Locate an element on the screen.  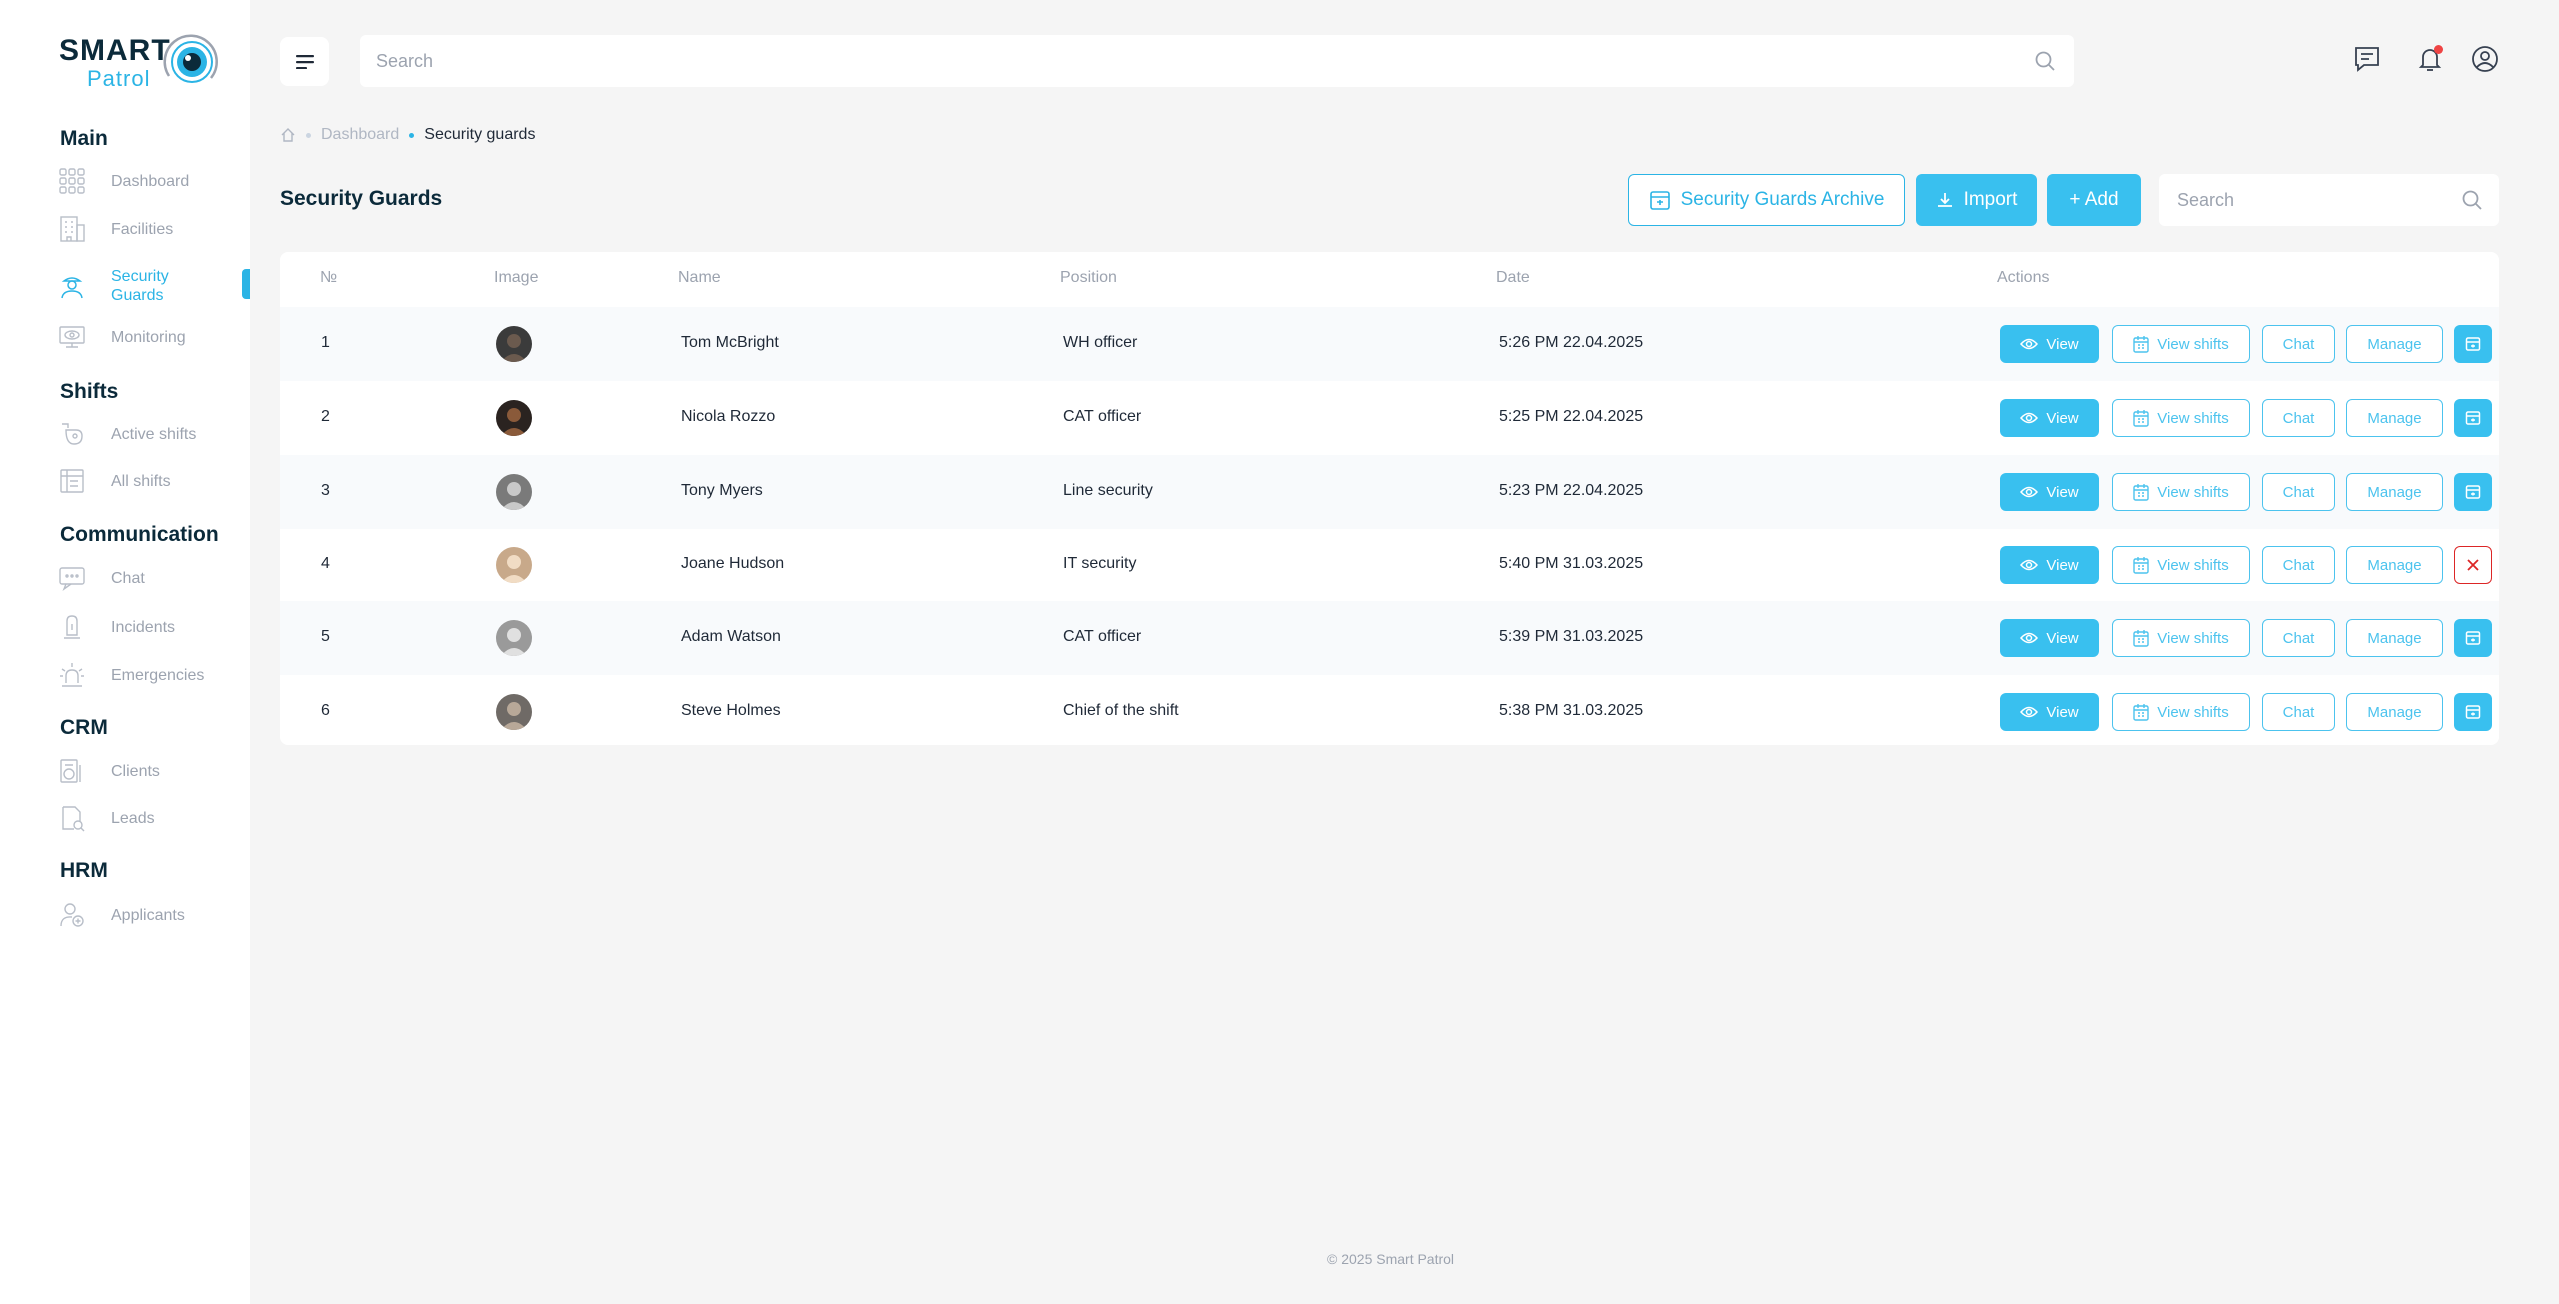
global-search-input is located at coordinates (1160, 61).